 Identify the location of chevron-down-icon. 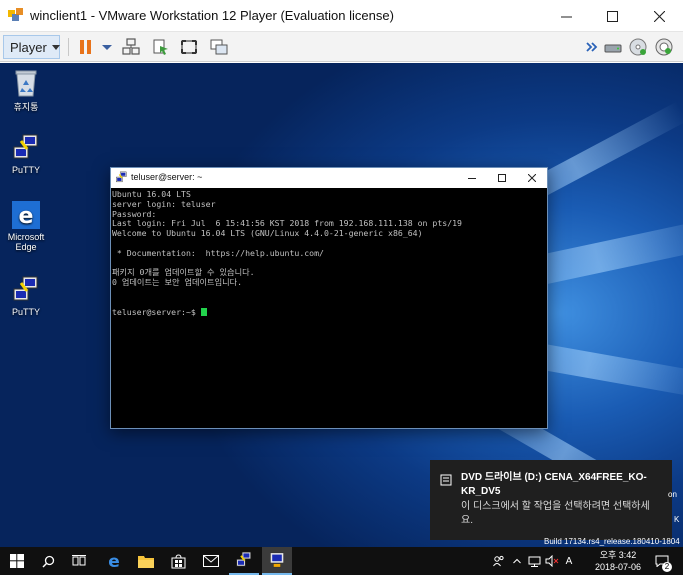
(55, 47).